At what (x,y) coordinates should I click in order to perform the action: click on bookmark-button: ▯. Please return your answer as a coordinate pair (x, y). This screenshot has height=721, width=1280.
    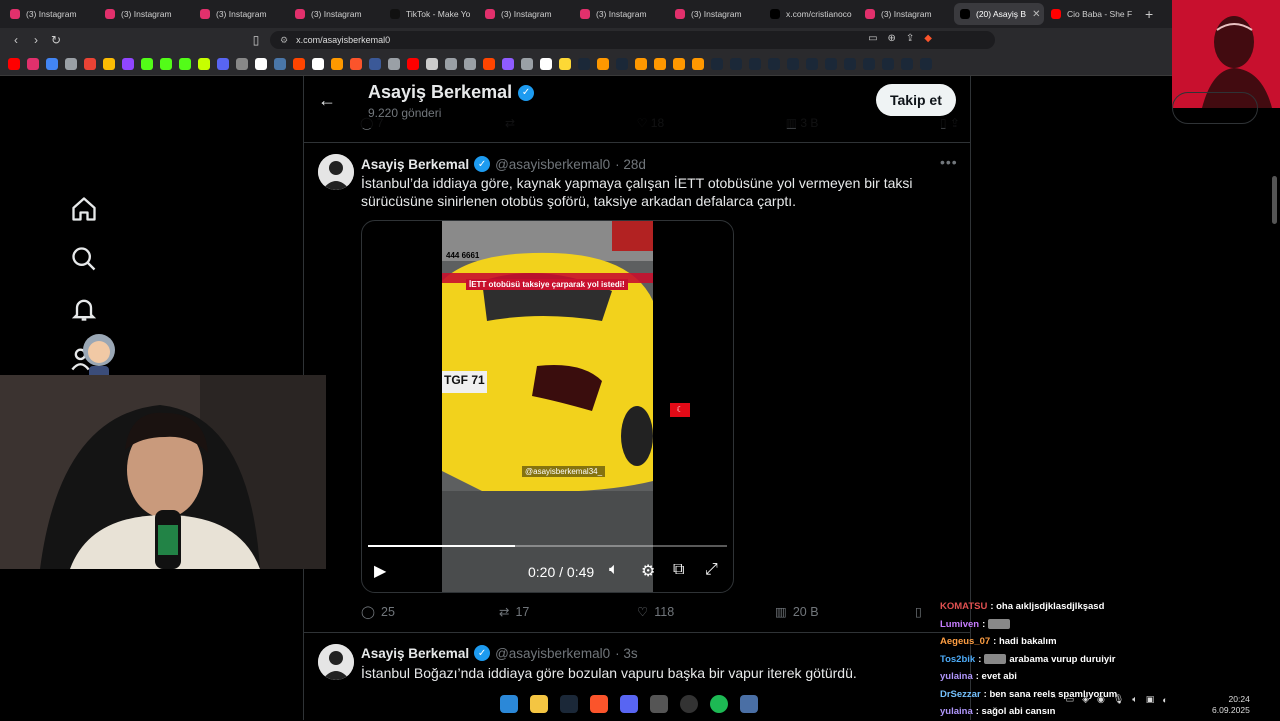
    Looking at the image, I should click on (918, 611).